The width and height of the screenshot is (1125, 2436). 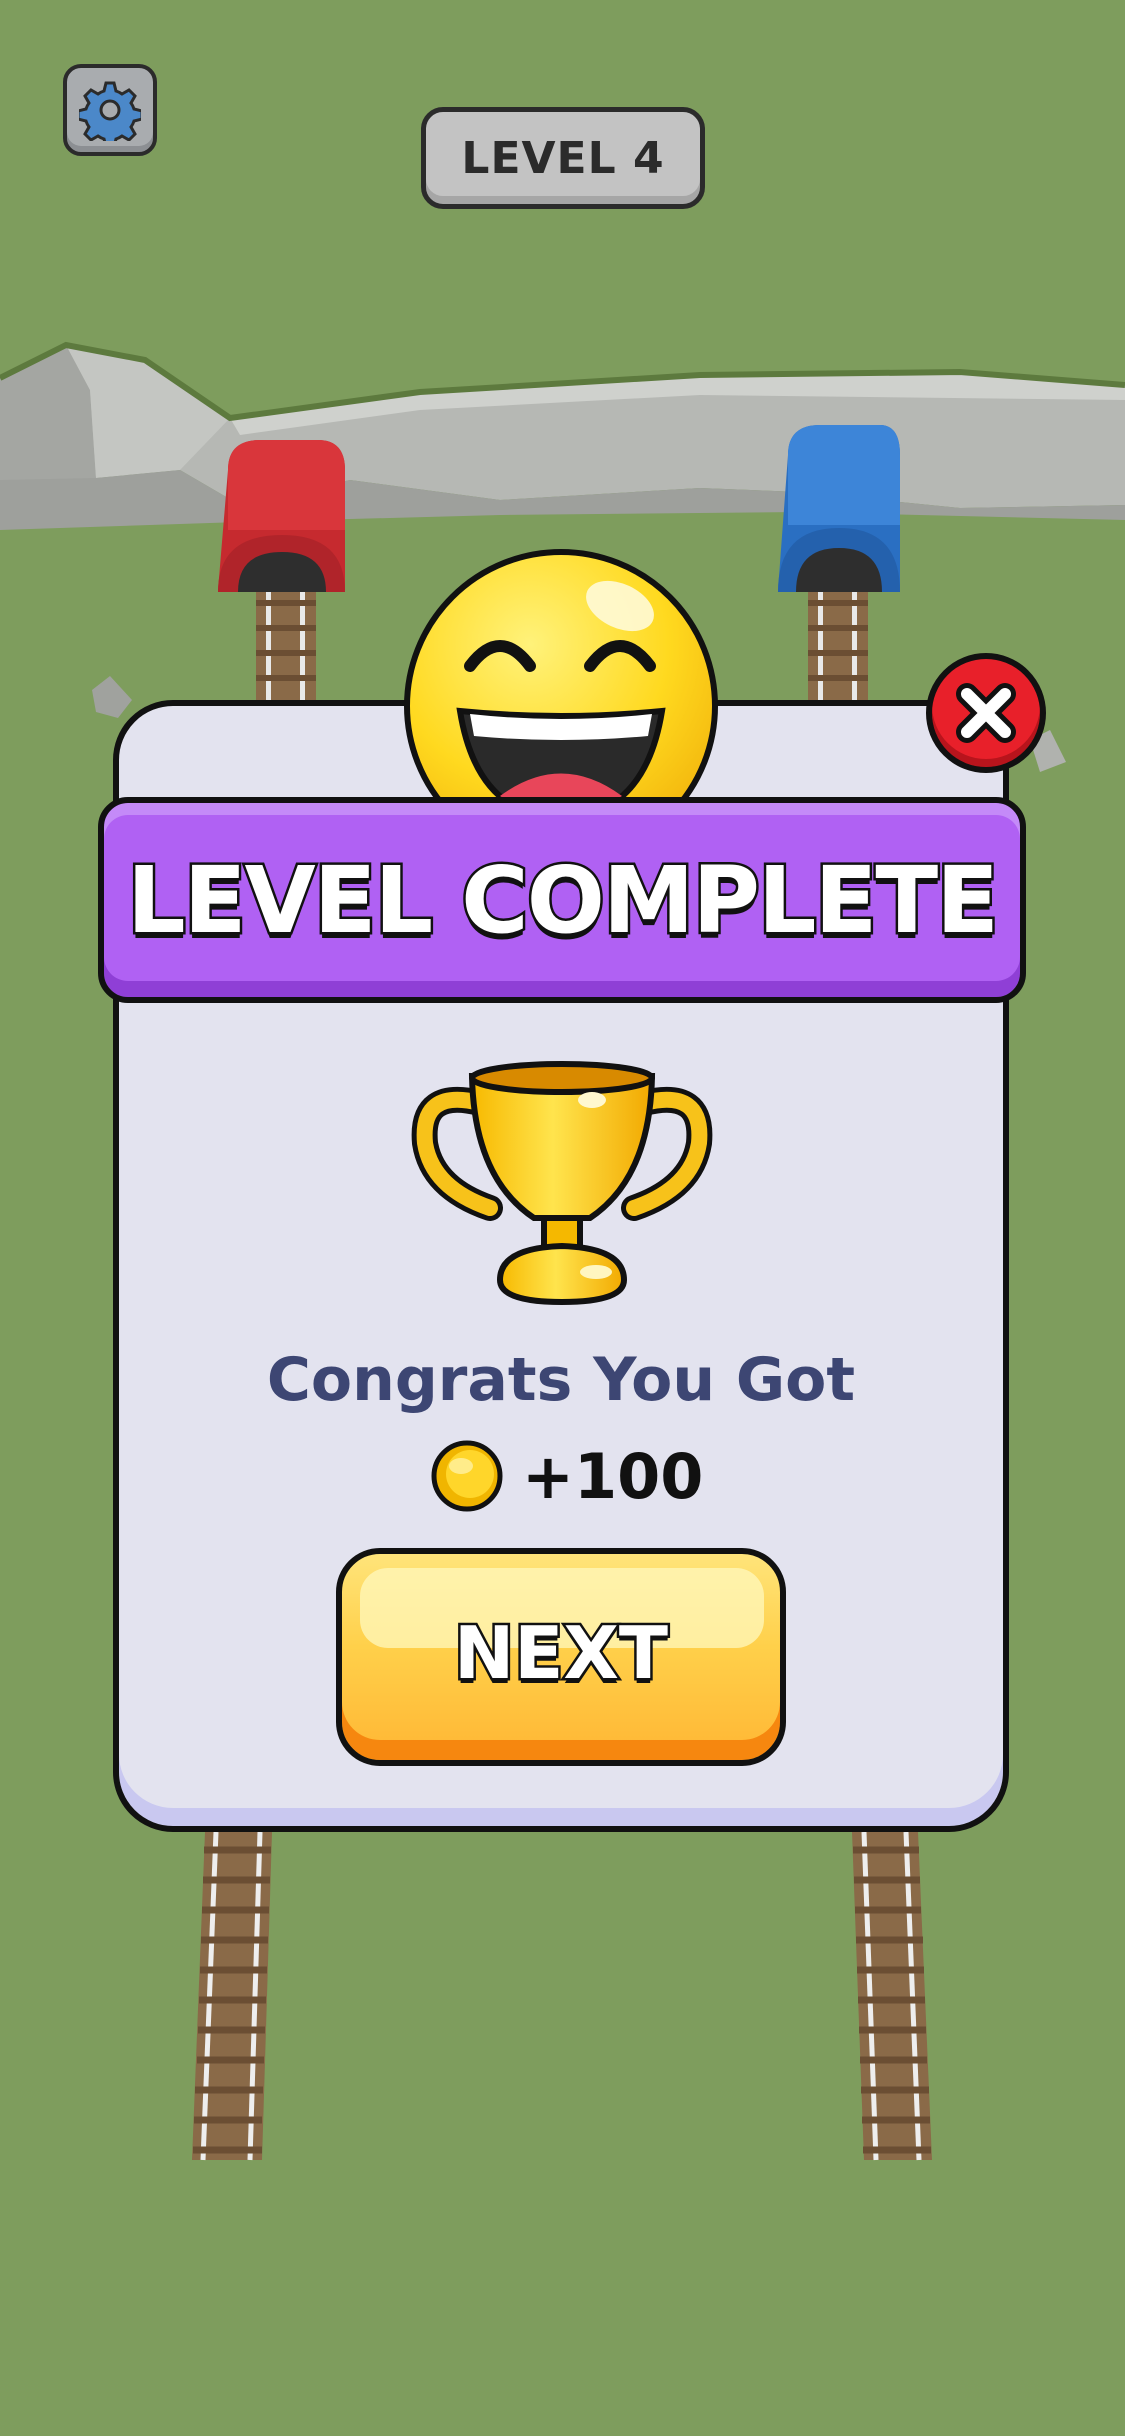 What do you see at coordinates (112, 697) in the screenshot?
I see `small-rock` at bounding box center [112, 697].